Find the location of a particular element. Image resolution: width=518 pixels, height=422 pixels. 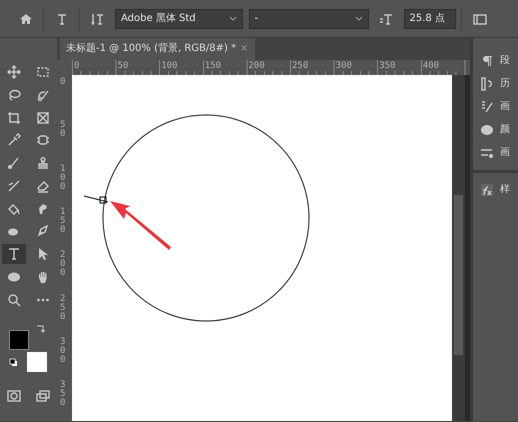

move-icon is located at coordinates (14, 72).